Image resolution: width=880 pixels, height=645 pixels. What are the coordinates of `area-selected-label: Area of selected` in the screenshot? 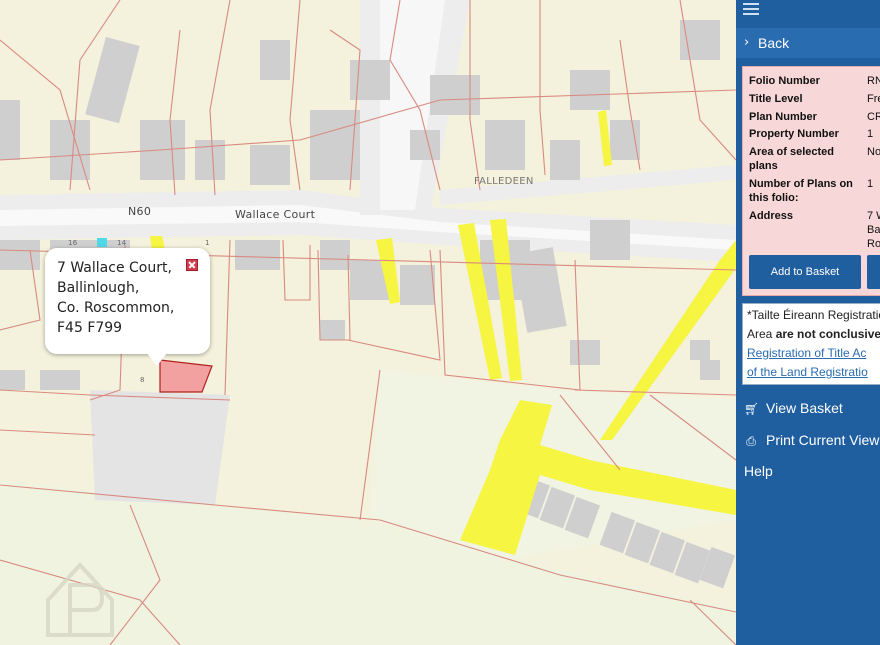 It's located at (791, 152).